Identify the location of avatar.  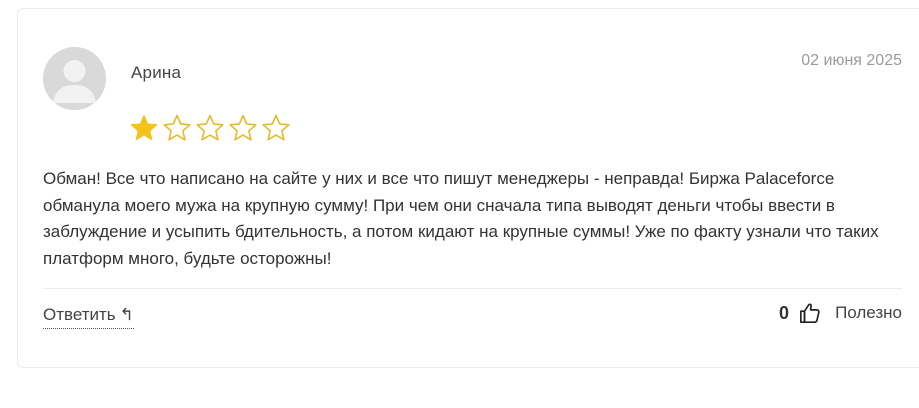
(74, 78).